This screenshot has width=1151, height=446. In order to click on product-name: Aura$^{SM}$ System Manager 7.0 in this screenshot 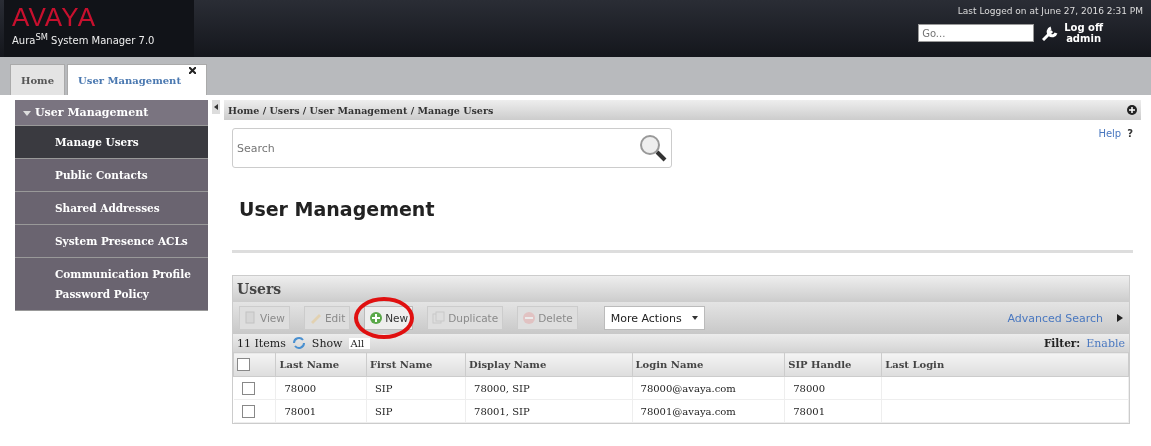, I will do `click(84, 39)`.